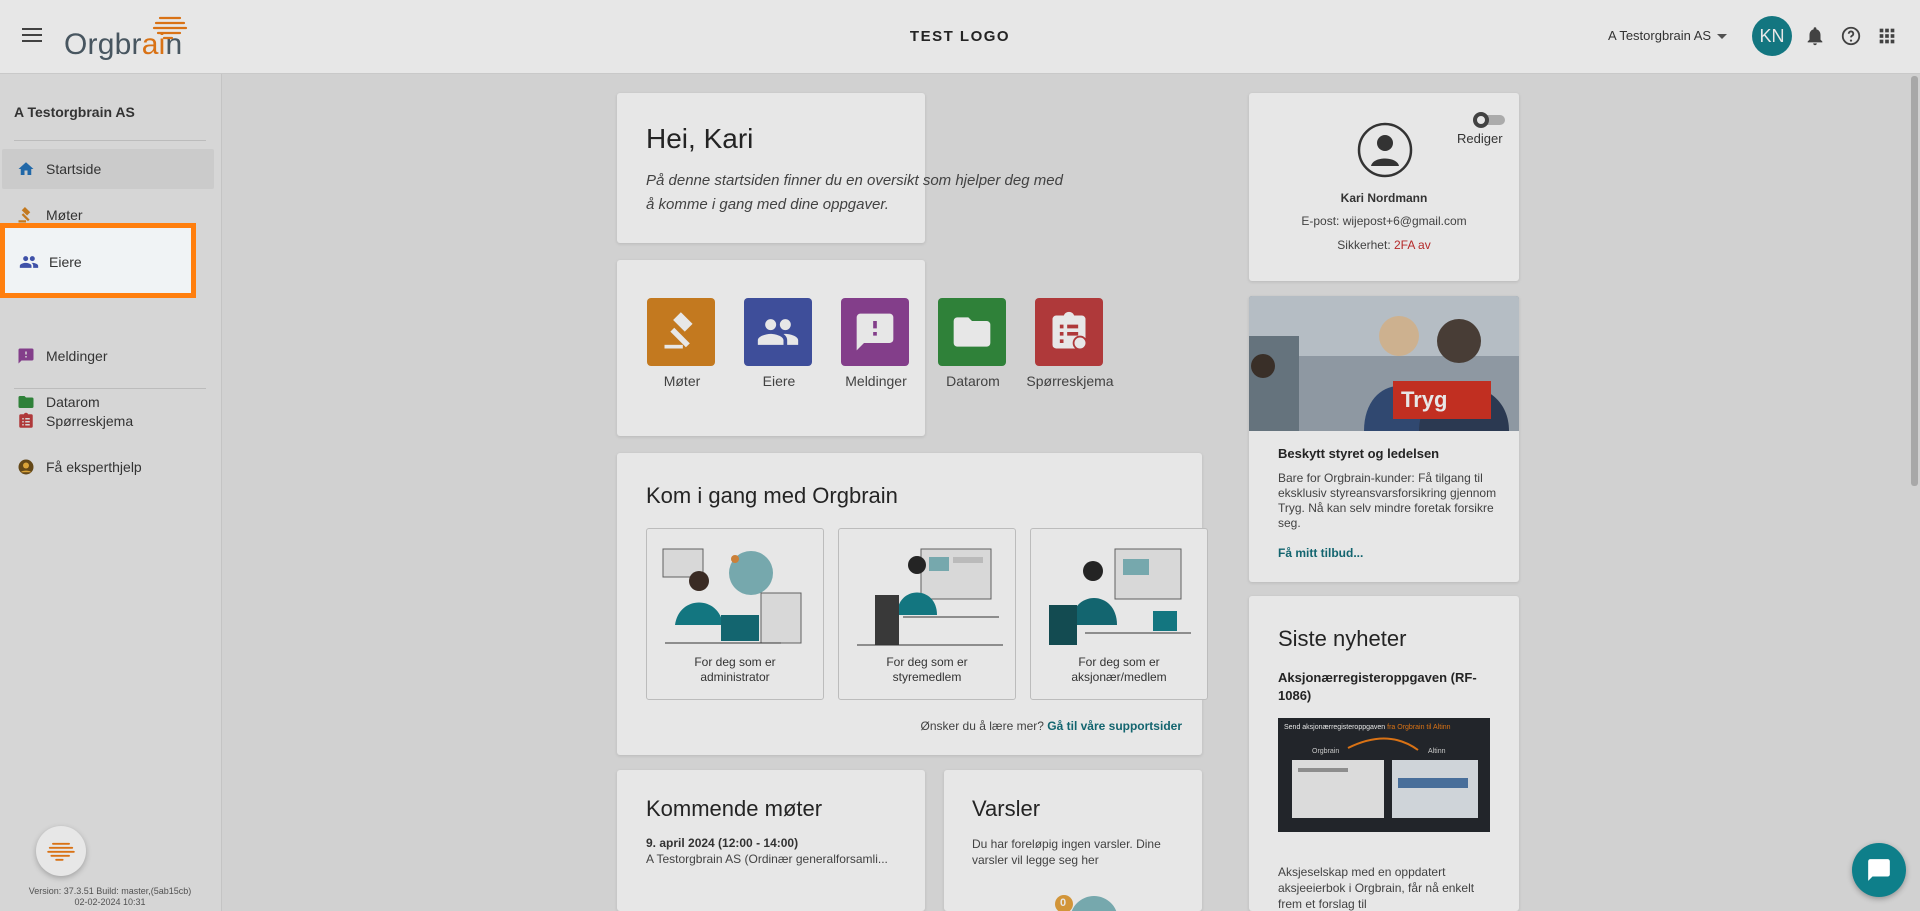  What do you see at coordinates (1384, 198) in the screenshot?
I see `profile-name: Kari Nordmann` at bounding box center [1384, 198].